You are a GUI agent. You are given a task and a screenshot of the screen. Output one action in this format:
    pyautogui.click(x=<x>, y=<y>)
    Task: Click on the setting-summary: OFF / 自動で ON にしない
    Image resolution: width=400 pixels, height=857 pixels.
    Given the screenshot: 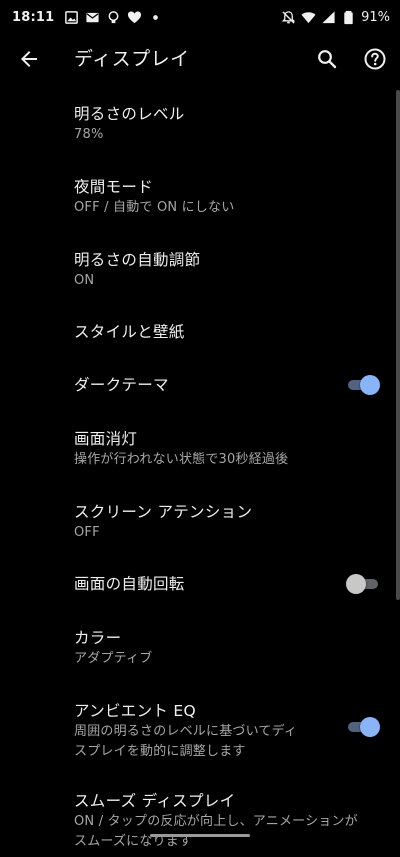 What is the action you would take?
    pyautogui.click(x=154, y=207)
    